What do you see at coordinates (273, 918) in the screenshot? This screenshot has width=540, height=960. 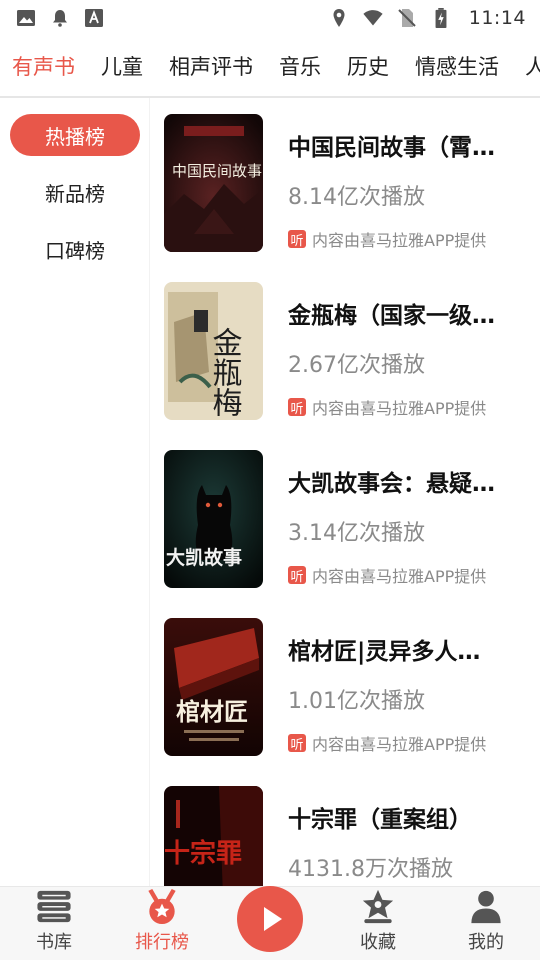 I see `play-icon` at bounding box center [273, 918].